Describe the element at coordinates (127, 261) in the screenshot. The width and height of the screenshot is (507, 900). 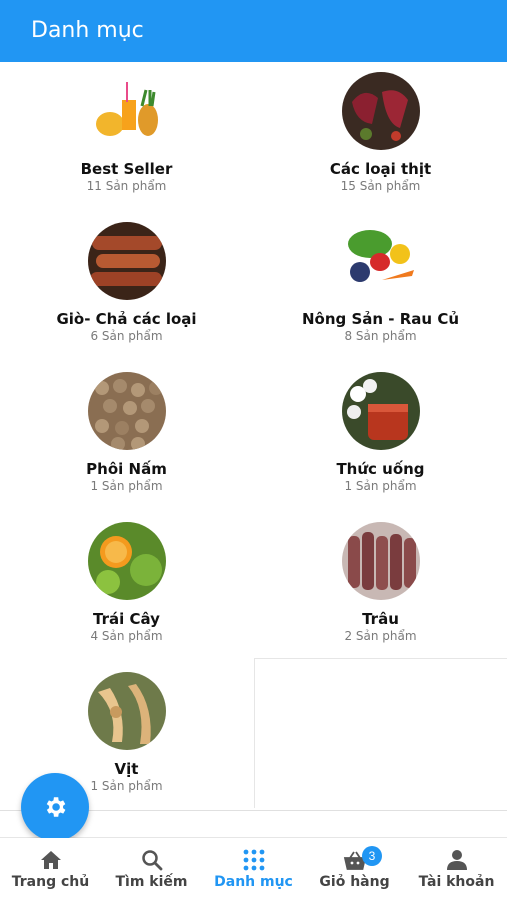
I see `sausage-image` at that location.